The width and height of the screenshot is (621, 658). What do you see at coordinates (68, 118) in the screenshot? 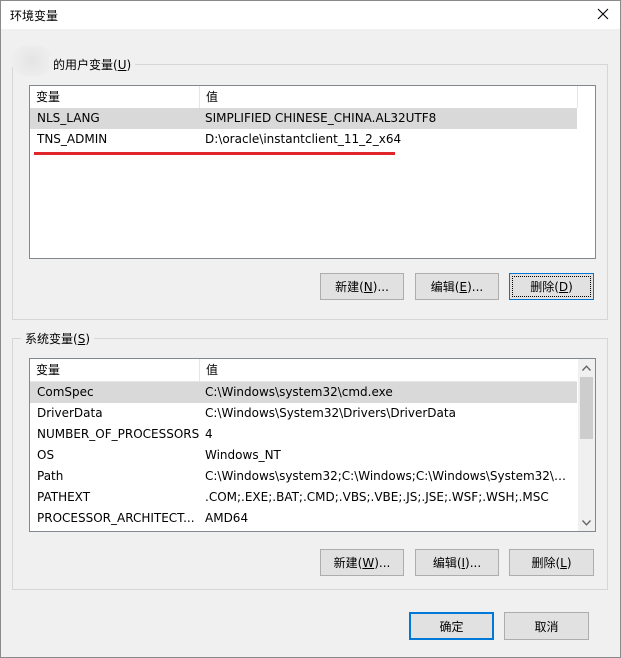
I see `variable-name: NLS_LANG` at bounding box center [68, 118].